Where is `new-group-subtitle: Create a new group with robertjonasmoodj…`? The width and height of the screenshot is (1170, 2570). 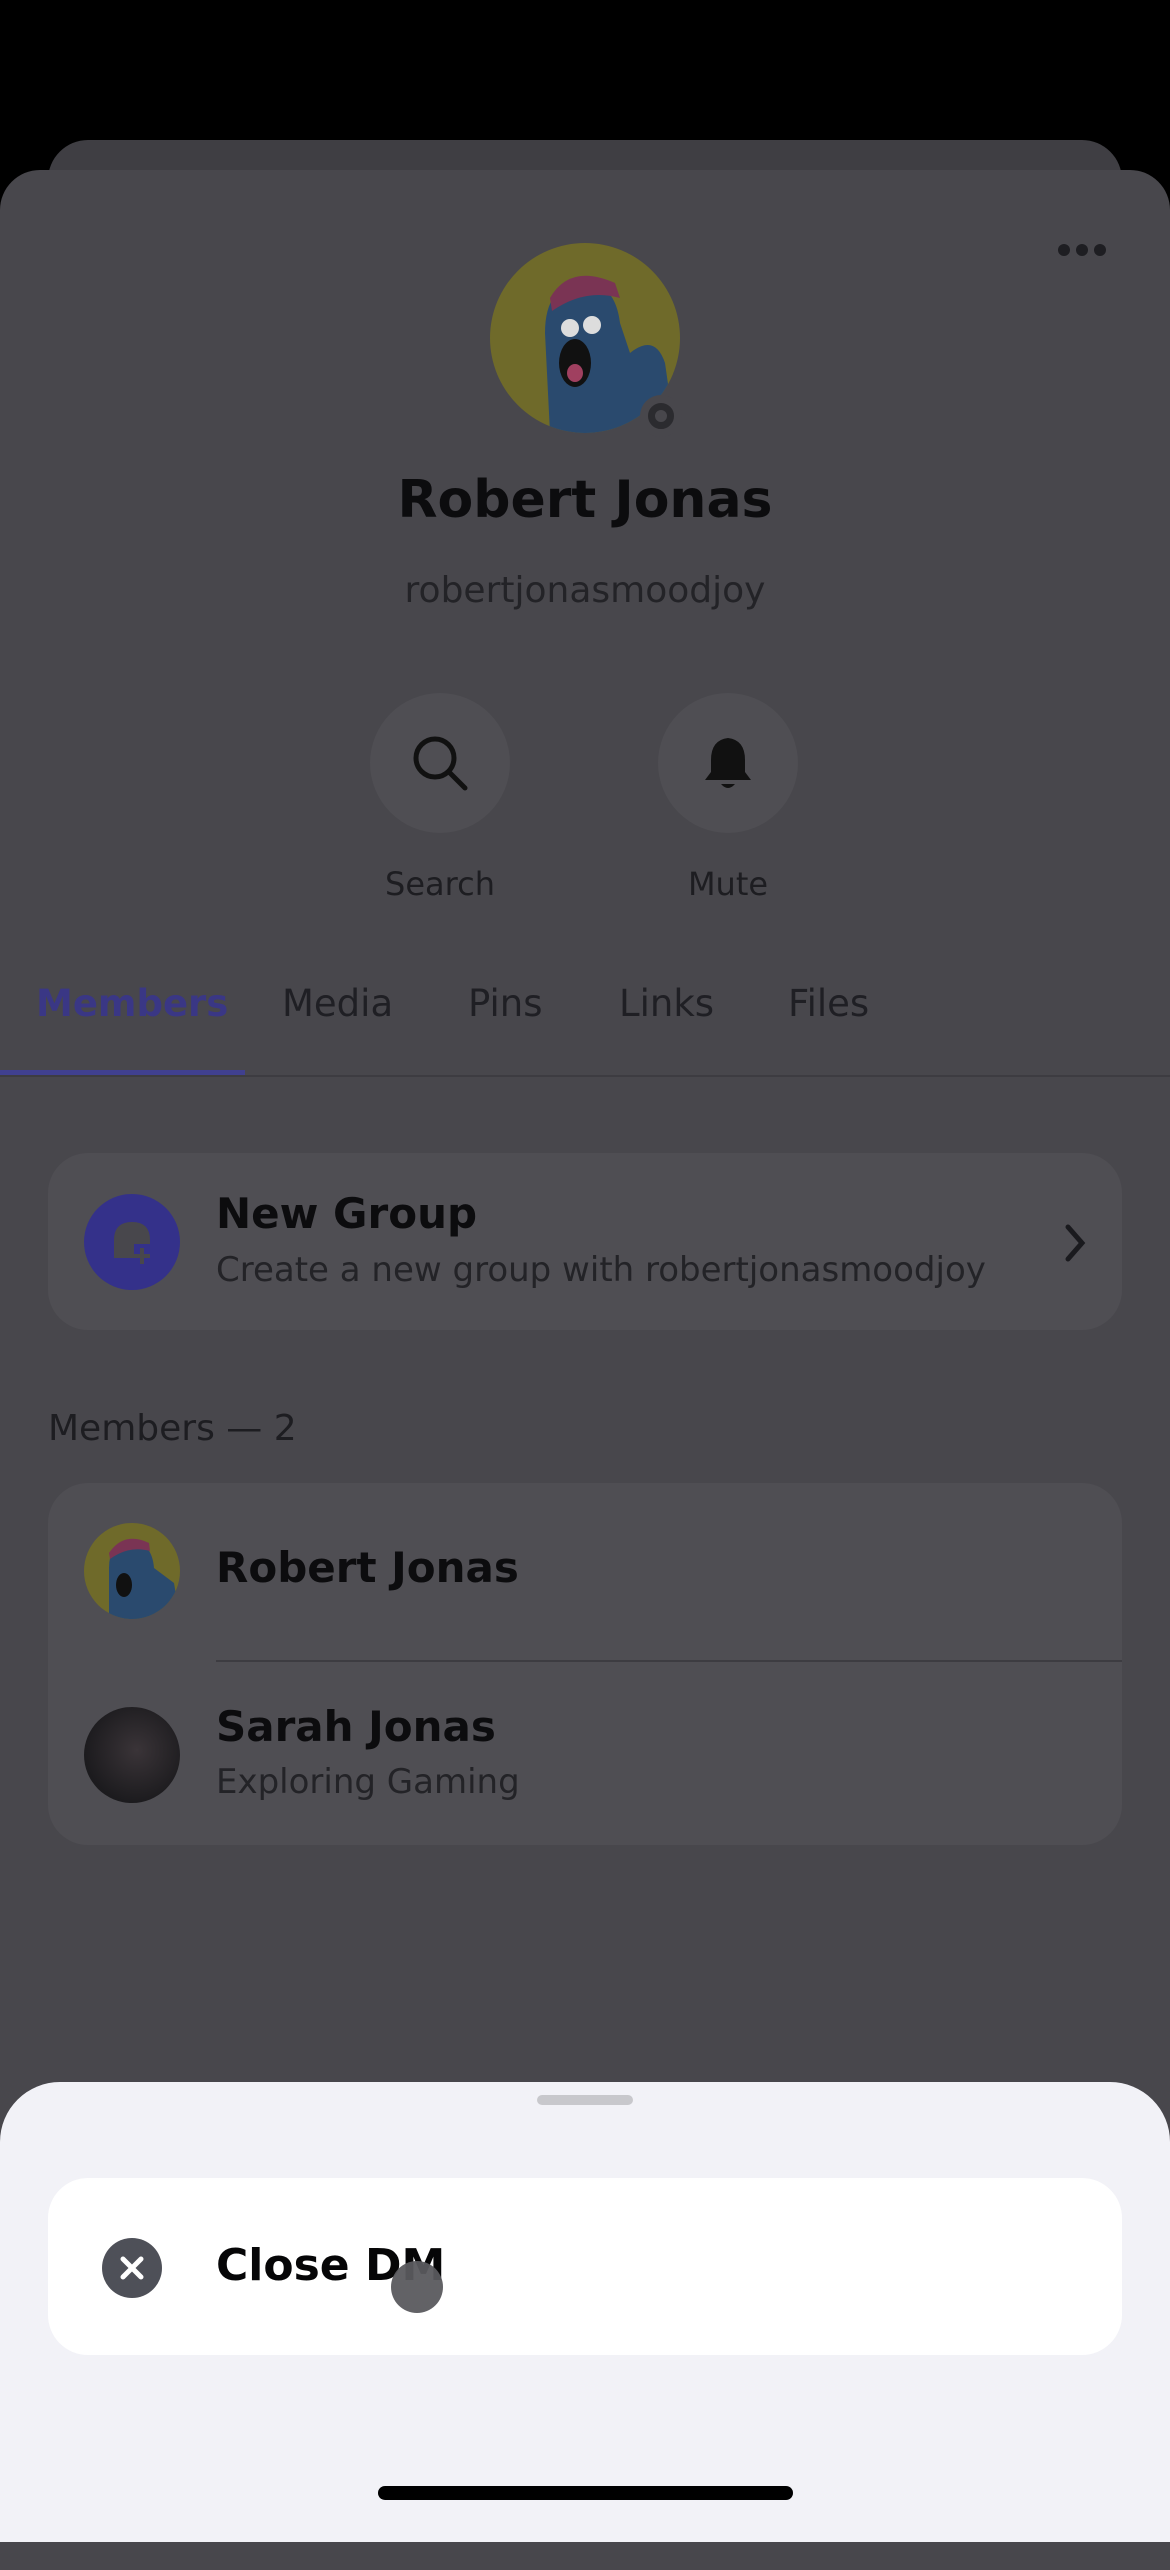
new-group-subtitle: Create a new group with robertjonasmoodj… is located at coordinates (601, 1270).